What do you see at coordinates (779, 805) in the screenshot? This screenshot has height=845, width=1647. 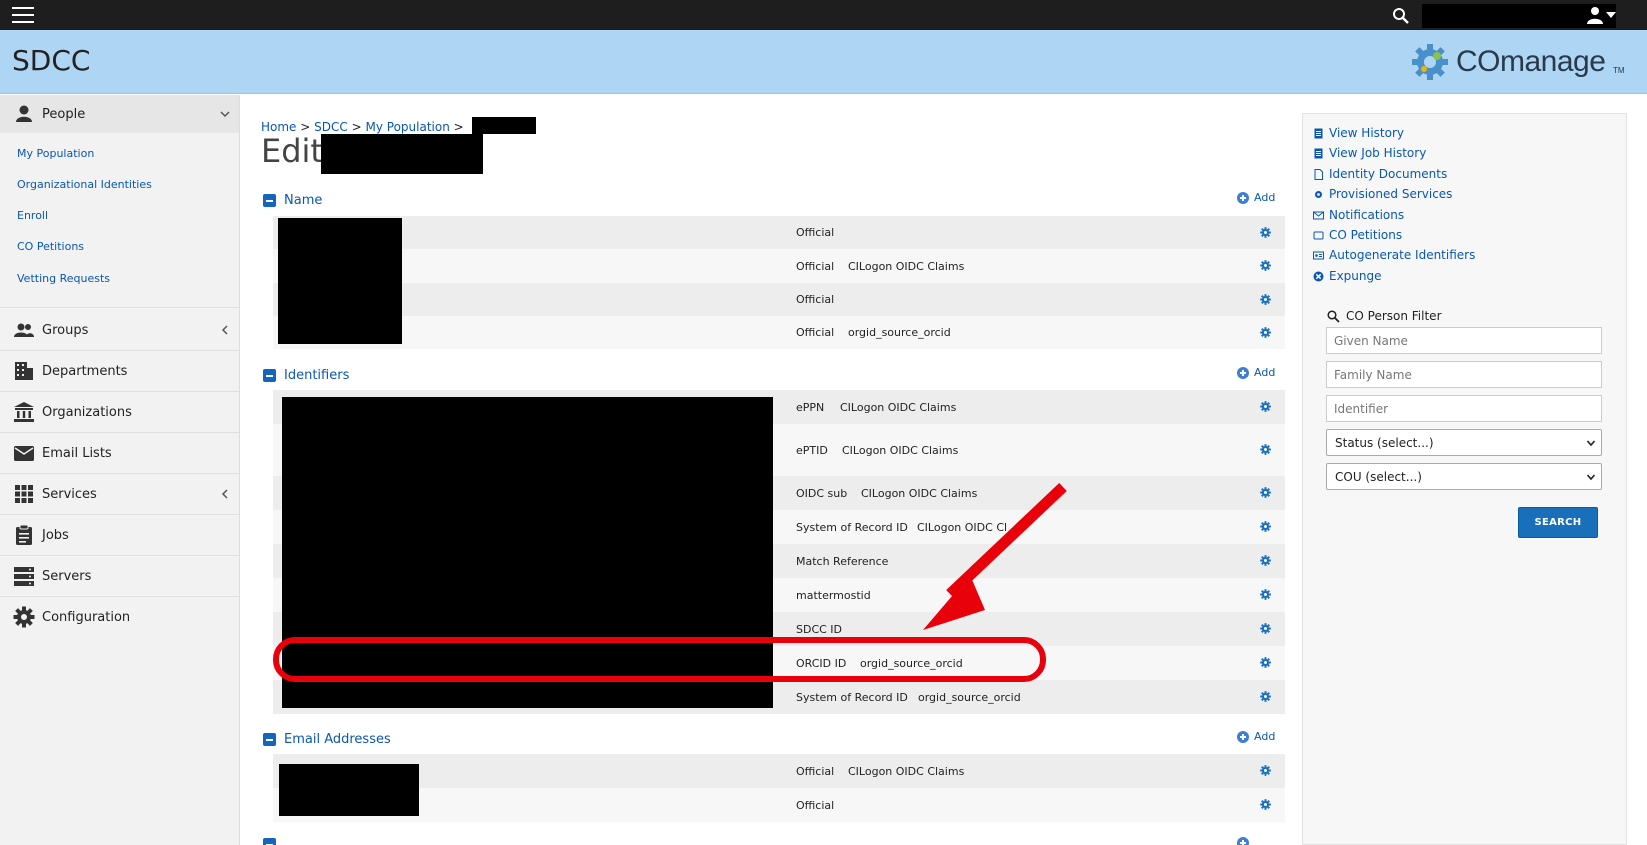 I see `email-row: Official` at bounding box center [779, 805].